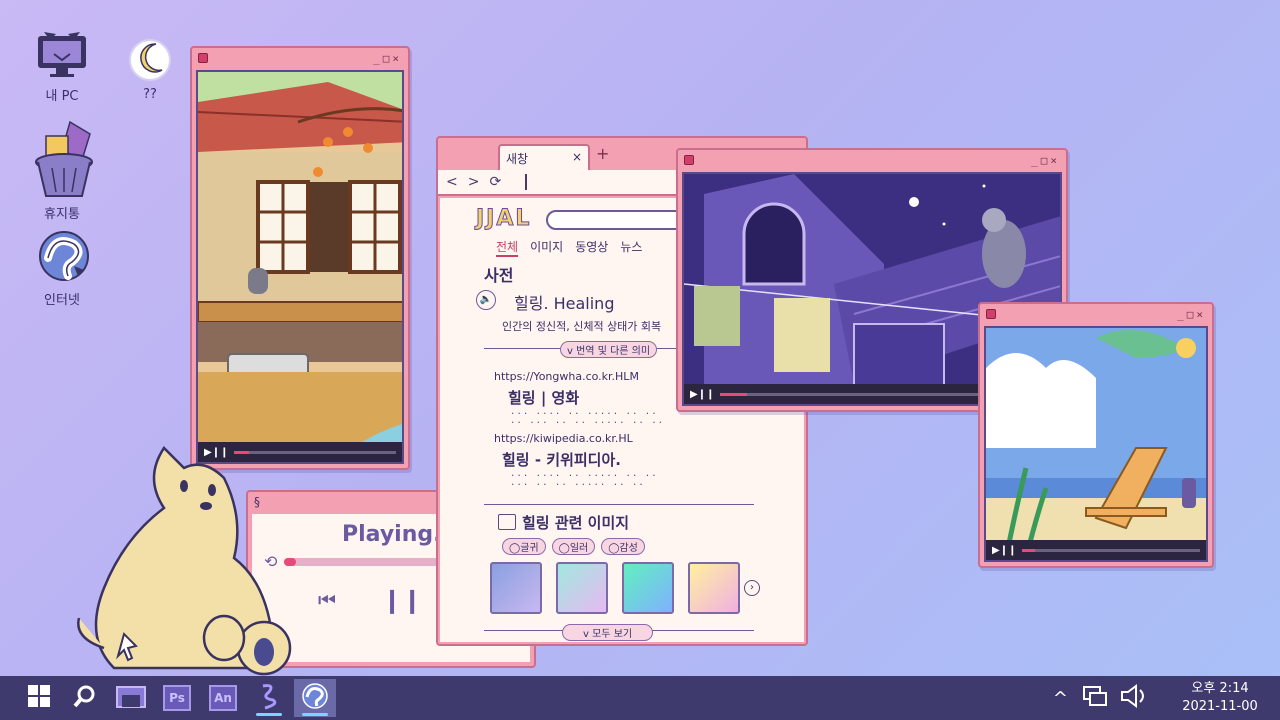 The height and width of the screenshot is (720, 1280). I want to click on more-meanings-button: v 번역 및 다른 의미, so click(609, 349).